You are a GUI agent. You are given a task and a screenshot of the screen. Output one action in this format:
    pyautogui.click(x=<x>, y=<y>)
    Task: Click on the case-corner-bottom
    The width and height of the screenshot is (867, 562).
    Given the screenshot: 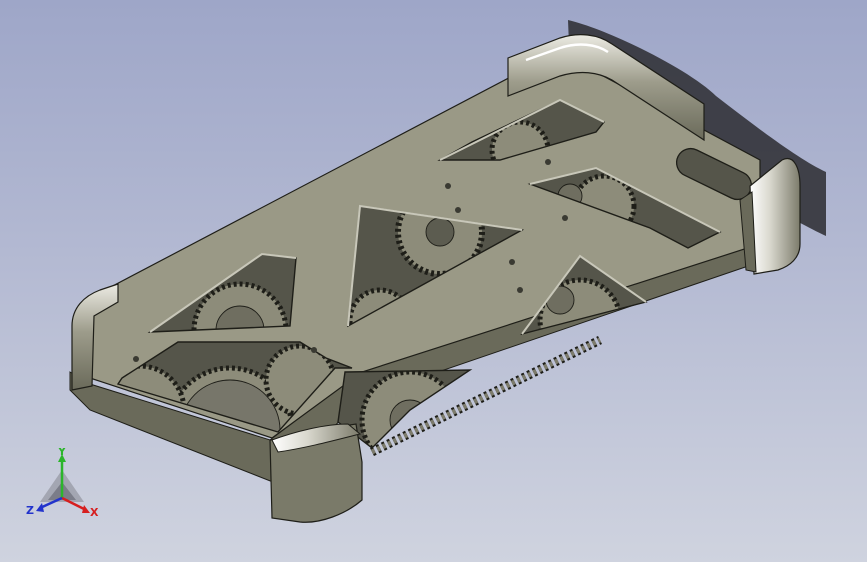 What is the action you would take?
    pyautogui.click(x=316, y=473)
    